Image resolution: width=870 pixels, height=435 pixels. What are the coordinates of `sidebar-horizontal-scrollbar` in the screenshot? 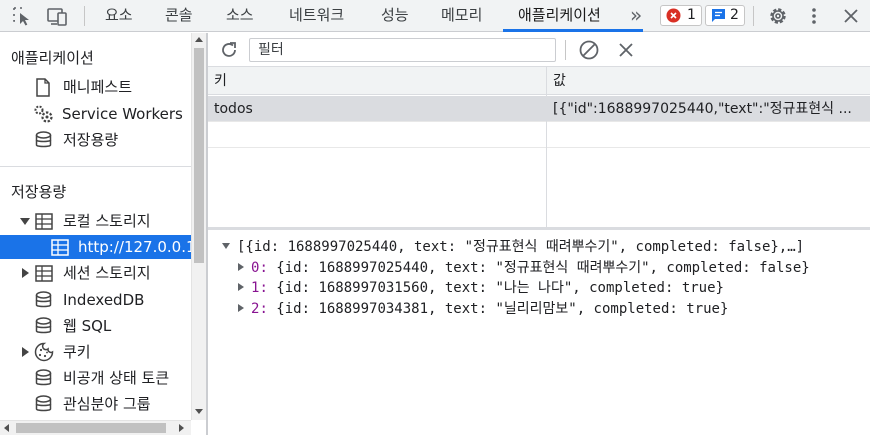 It's located at (95, 427).